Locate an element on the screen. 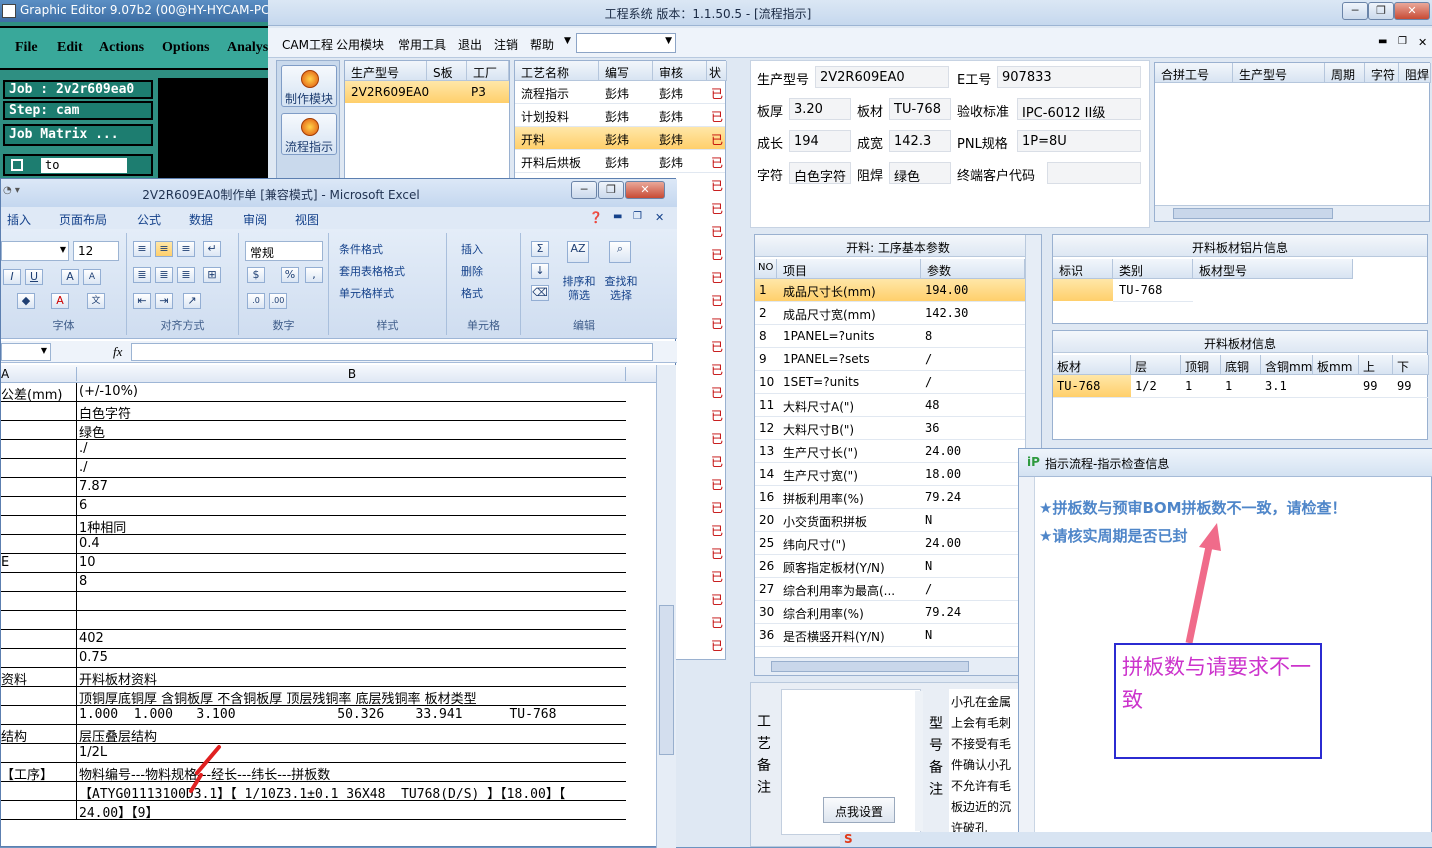  table-row: 30 综合利用率(%) 79.24 is located at coordinates (890, 612).